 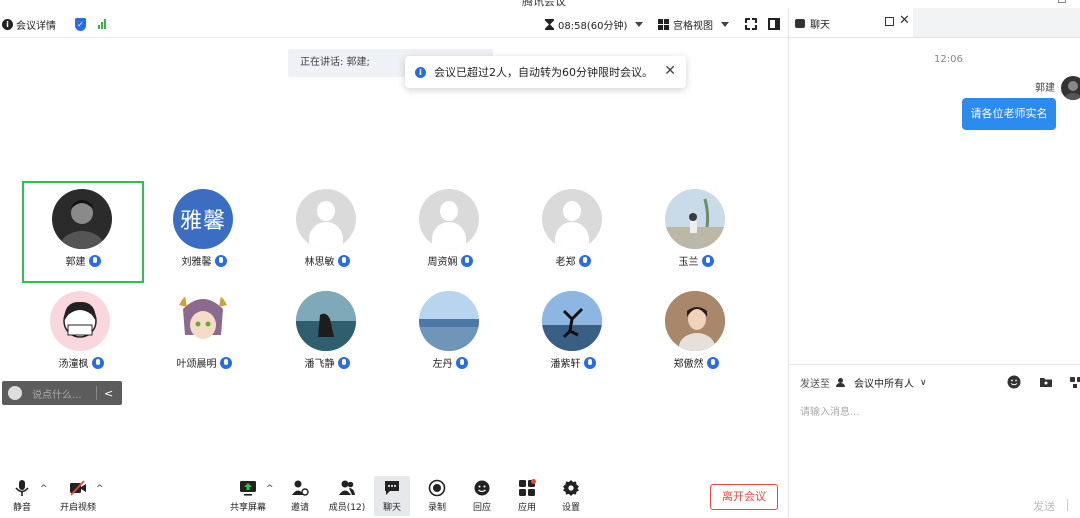 I want to click on participant-tile: 郑傲然, so click(x=696, y=334).